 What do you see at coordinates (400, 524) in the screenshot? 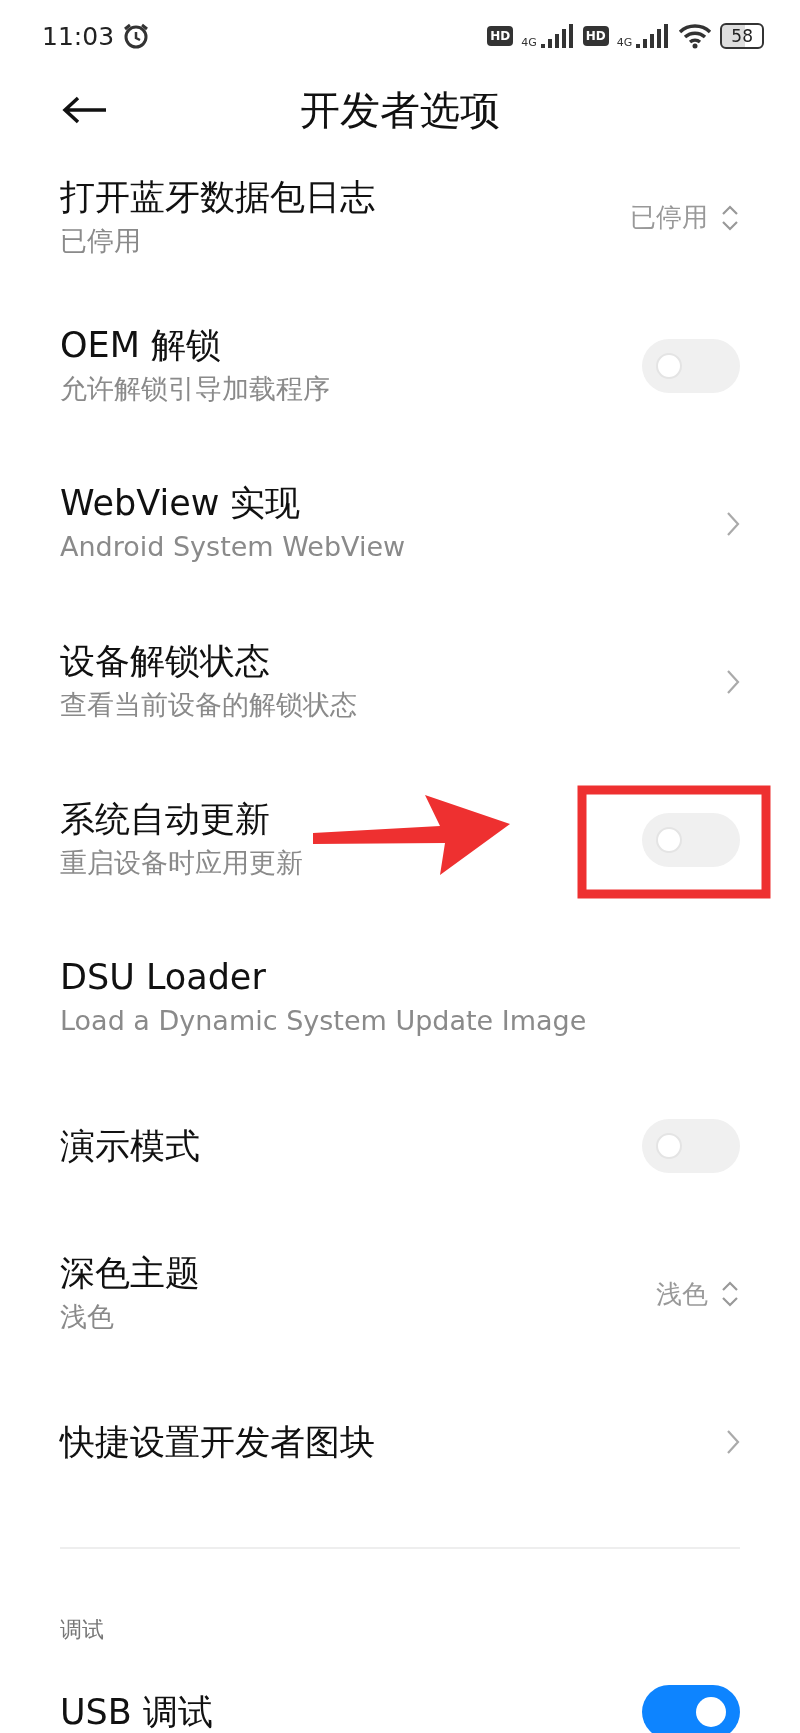
I see `settings-row: WebView 实现 Android System WebView` at bounding box center [400, 524].